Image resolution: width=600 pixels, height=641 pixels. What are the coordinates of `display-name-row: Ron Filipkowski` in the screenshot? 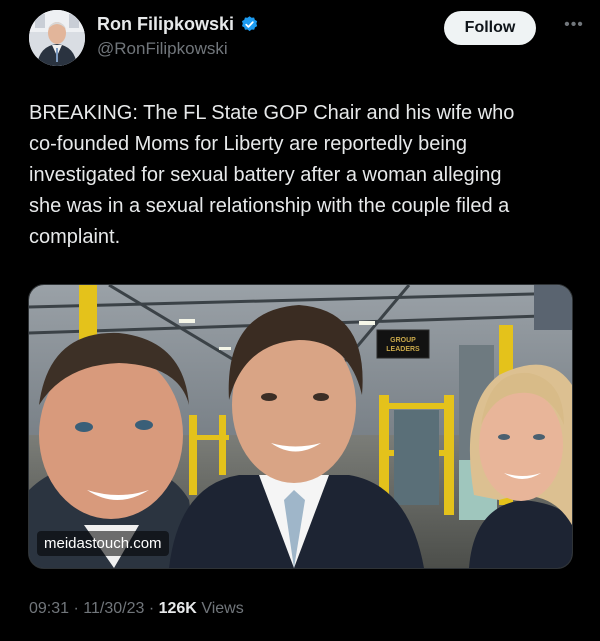 It's located at (178, 24).